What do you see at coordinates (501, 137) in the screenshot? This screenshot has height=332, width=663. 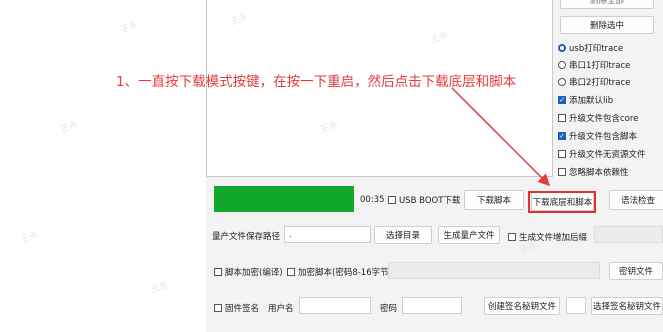 I see `annotation-arrow-icon` at bounding box center [501, 137].